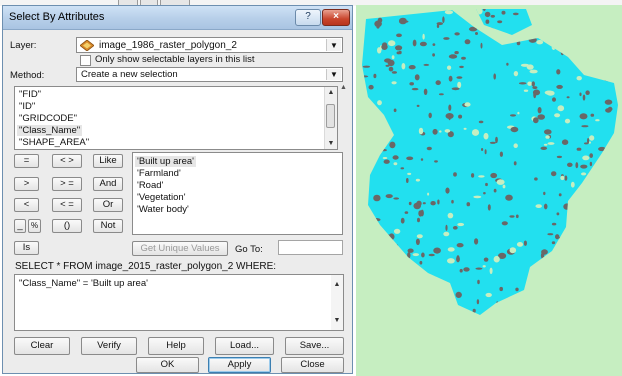  What do you see at coordinates (249, 249) in the screenshot?
I see `go-to-label: Go To:` at bounding box center [249, 249].